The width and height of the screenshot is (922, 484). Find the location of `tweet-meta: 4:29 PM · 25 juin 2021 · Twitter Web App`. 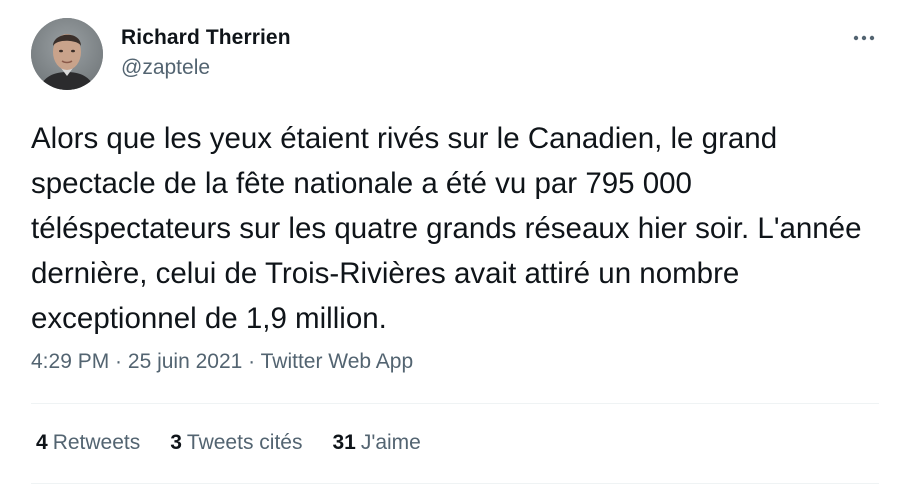

tweet-meta: 4:29 PM · 25 juin 2021 · Twitter Web App is located at coordinates (222, 362).